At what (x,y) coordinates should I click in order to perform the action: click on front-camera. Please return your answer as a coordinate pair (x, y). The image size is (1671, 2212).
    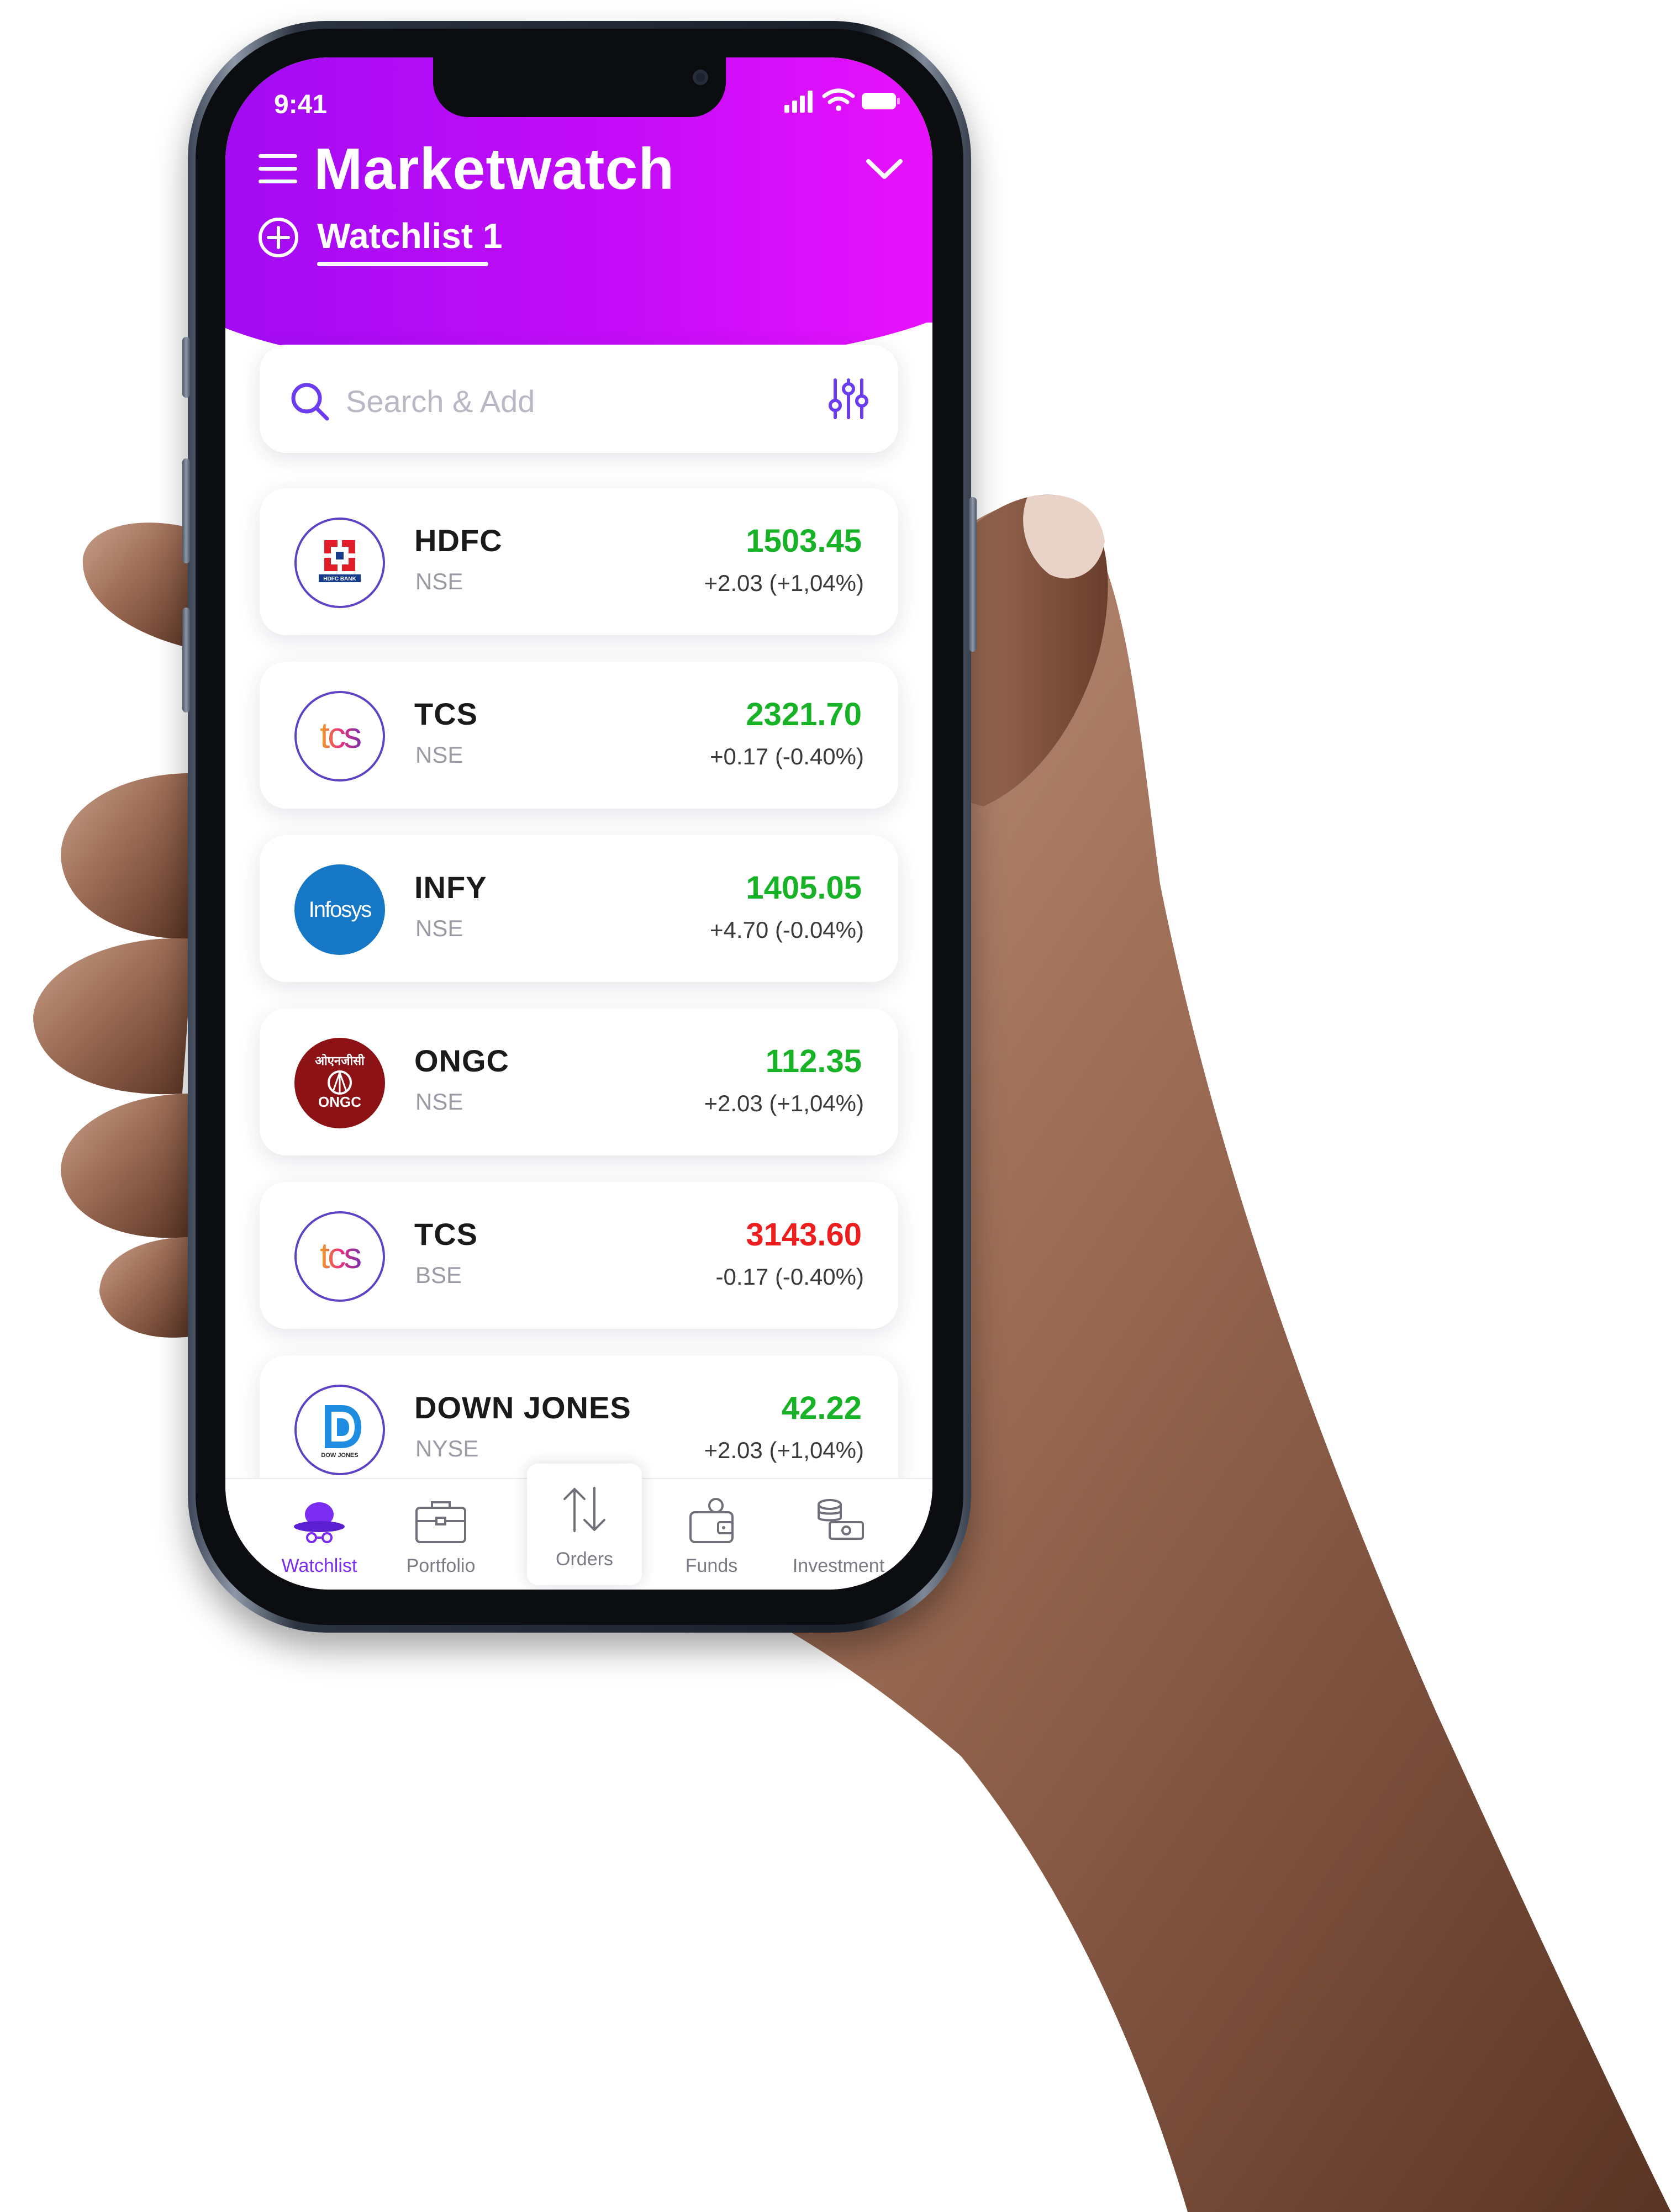
    Looking at the image, I should click on (700, 77).